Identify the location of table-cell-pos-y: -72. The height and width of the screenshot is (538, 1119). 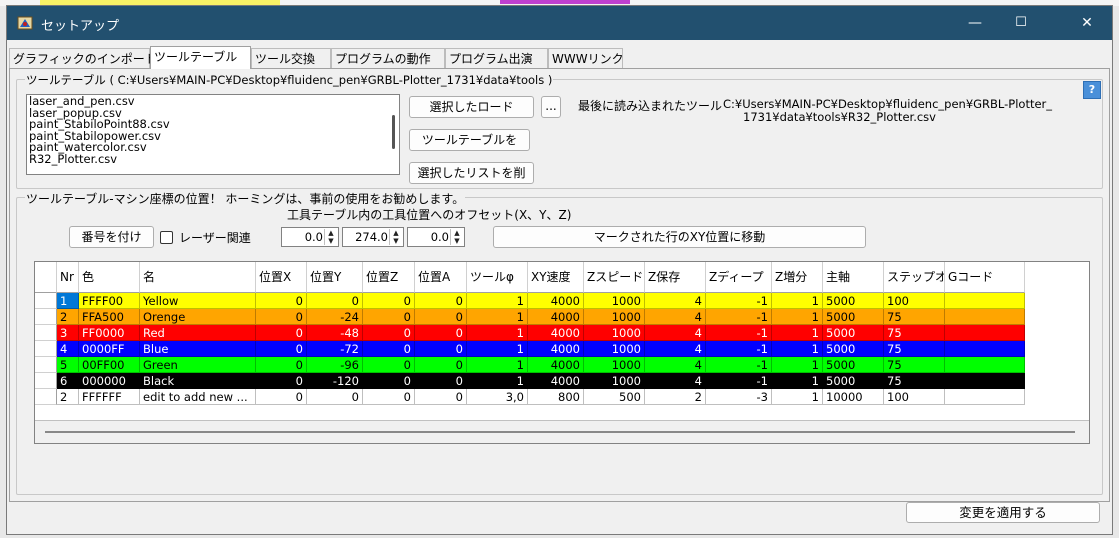
(335, 349).